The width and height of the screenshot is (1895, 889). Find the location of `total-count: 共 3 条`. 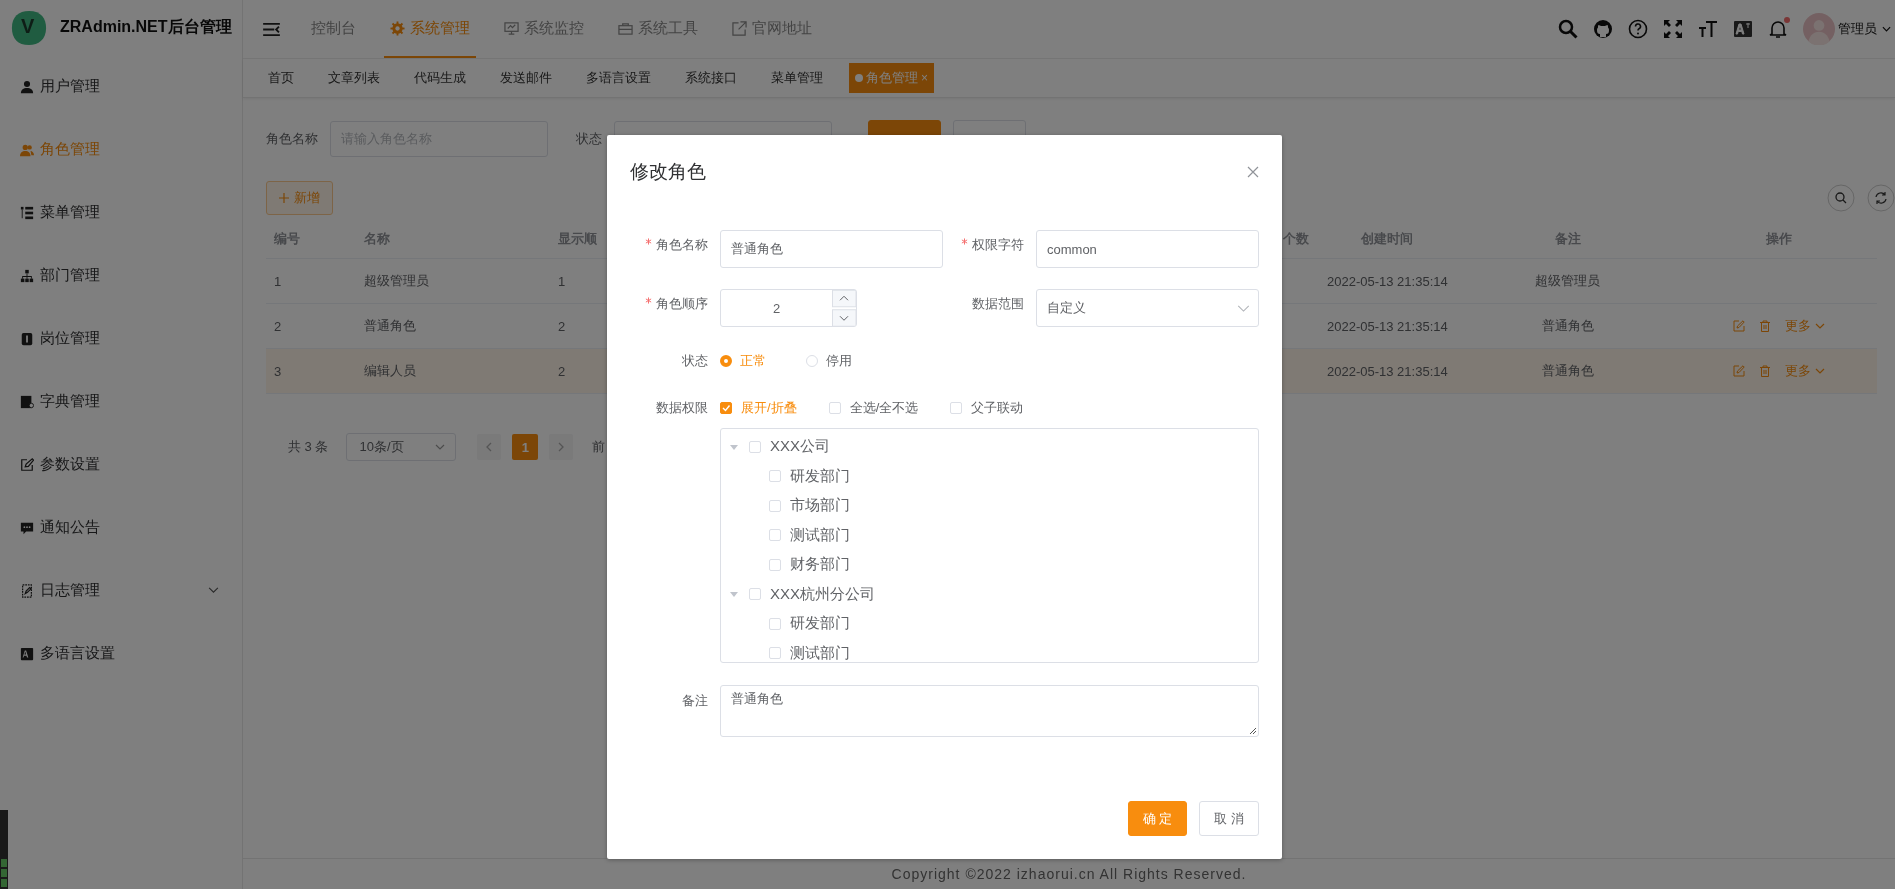

total-count: 共 3 条 is located at coordinates (308, 447).